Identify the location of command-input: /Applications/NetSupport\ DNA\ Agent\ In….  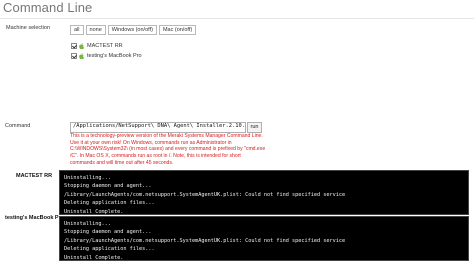
(158, 127).